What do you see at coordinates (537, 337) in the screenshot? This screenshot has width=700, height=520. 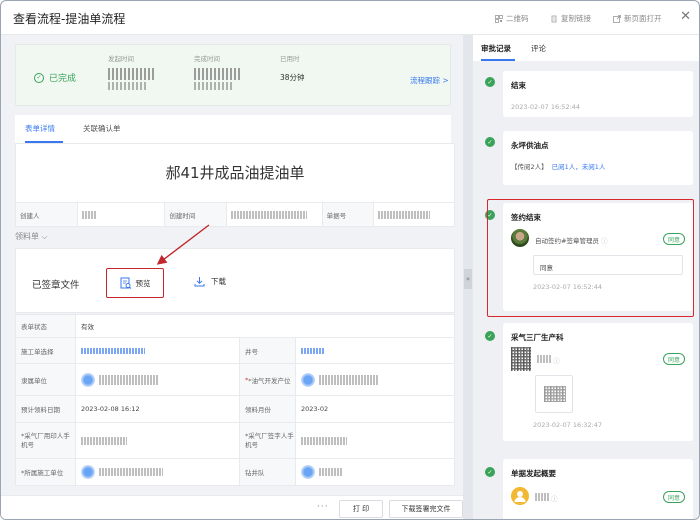 I see `record-title: 采气三厂生产科` at bounding box center [537, 337].